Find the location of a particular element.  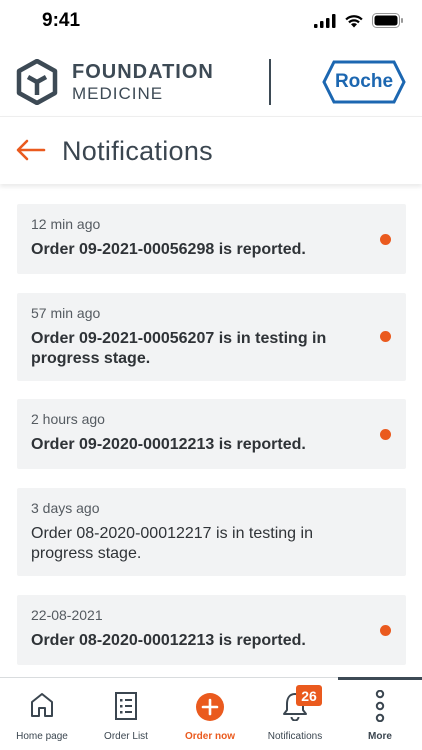

status-icons is located at coordinates (359, 20).